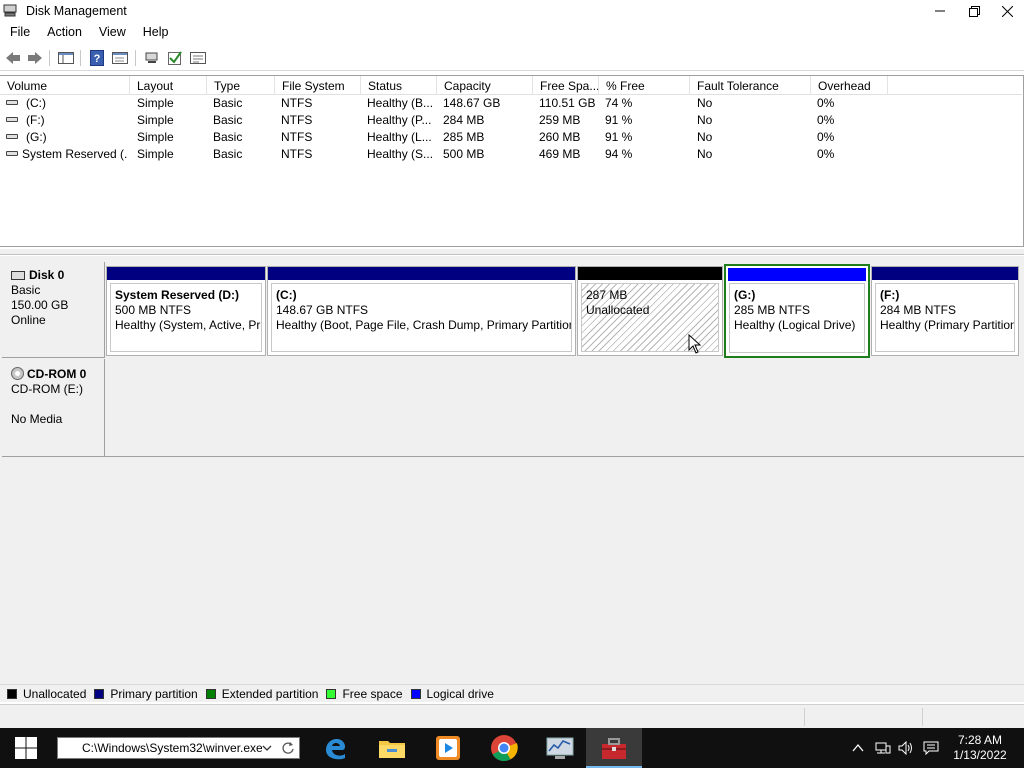  What do you see at coordinates (448, 748) in the screenshot?
I see `media-player-icon` at bounding box center [448, 748].